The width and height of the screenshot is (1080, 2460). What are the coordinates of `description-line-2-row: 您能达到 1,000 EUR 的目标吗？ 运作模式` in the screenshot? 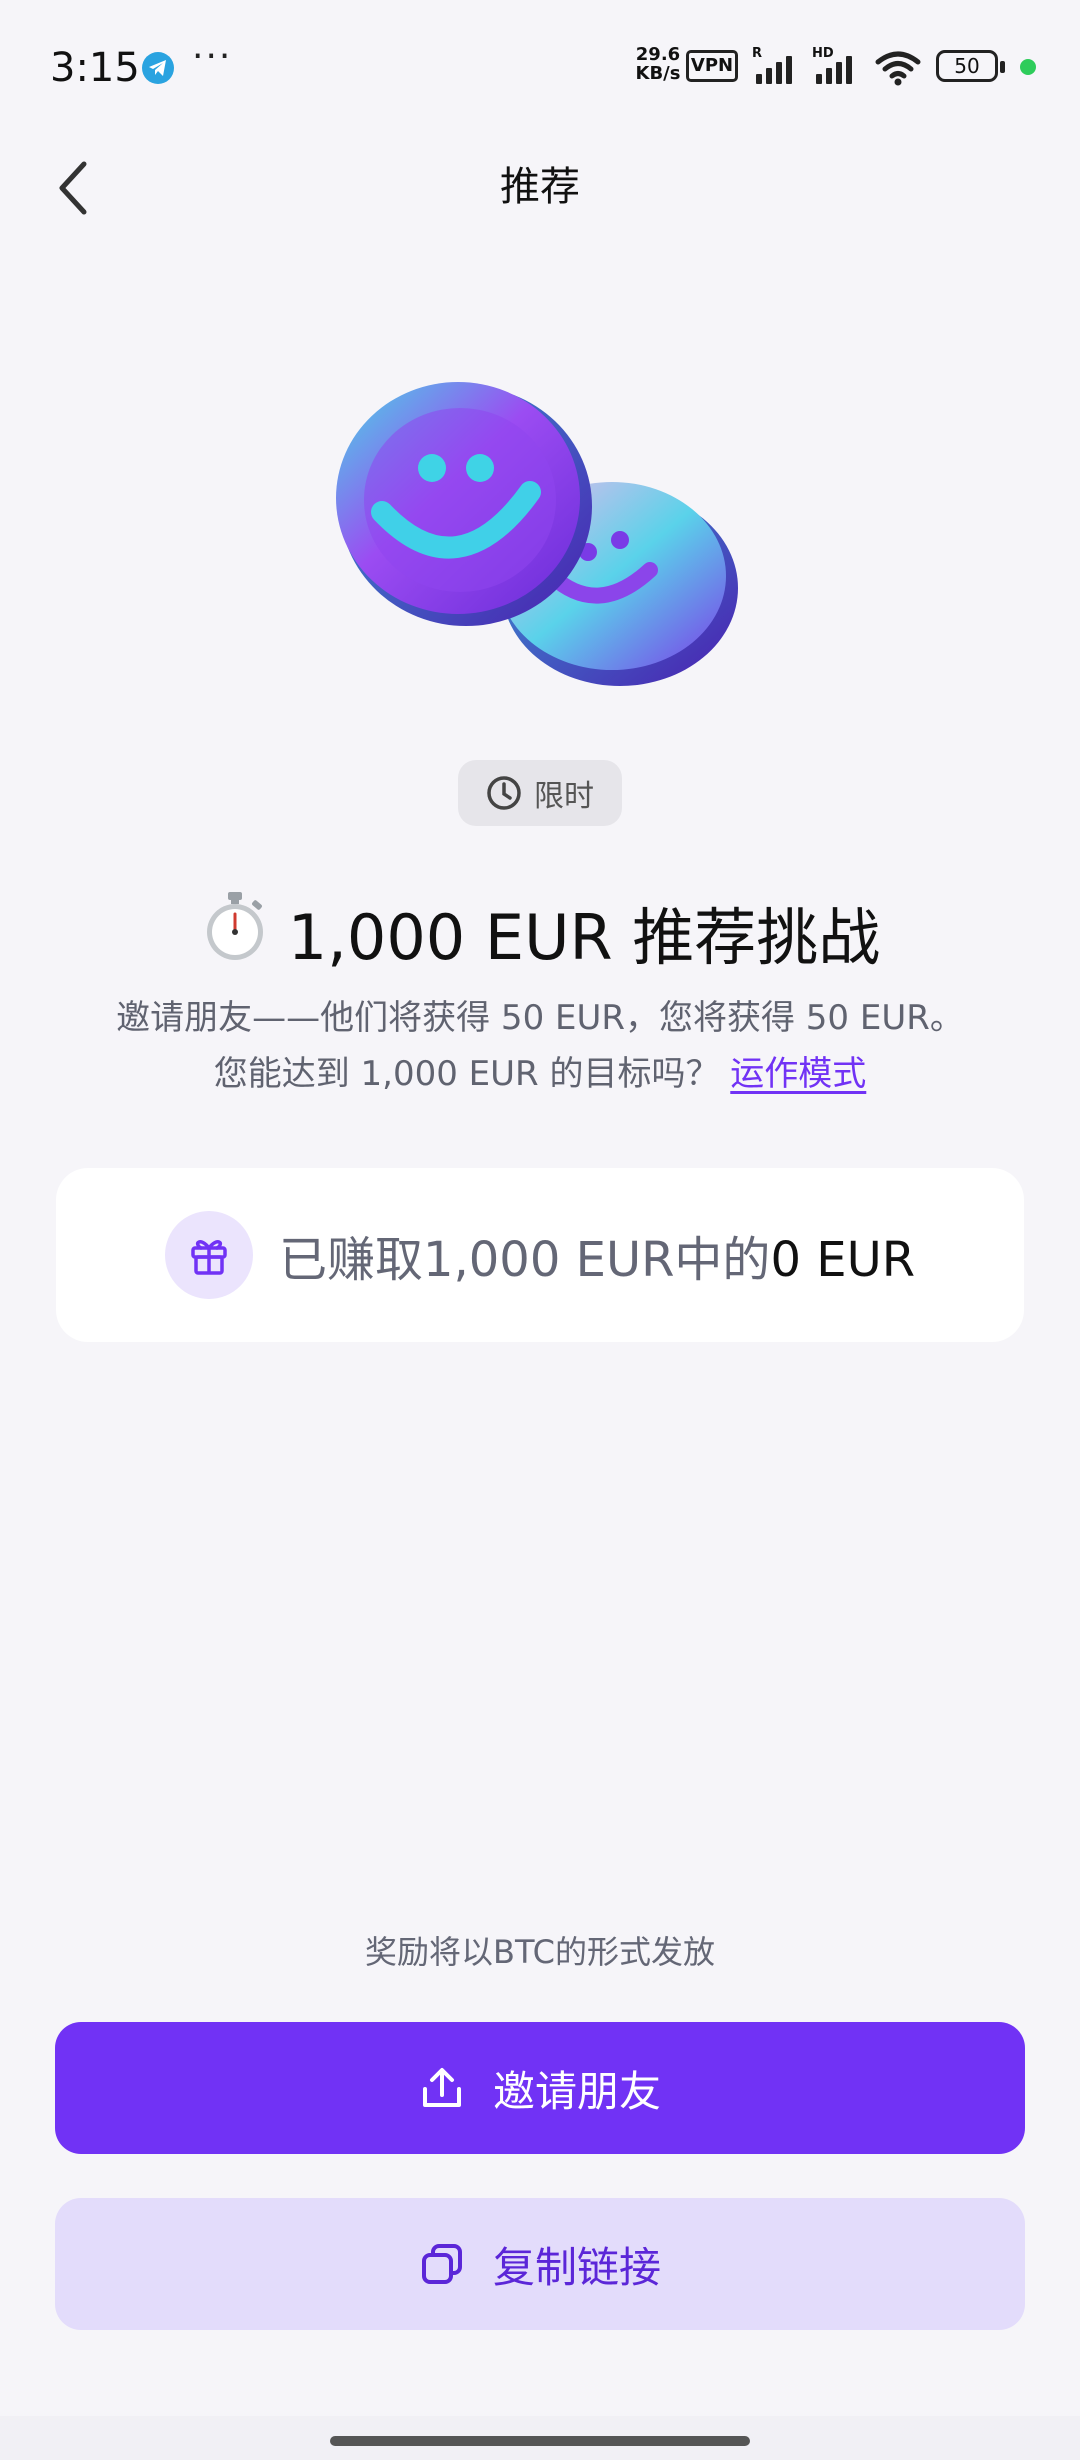 It's located at (540, 1074).